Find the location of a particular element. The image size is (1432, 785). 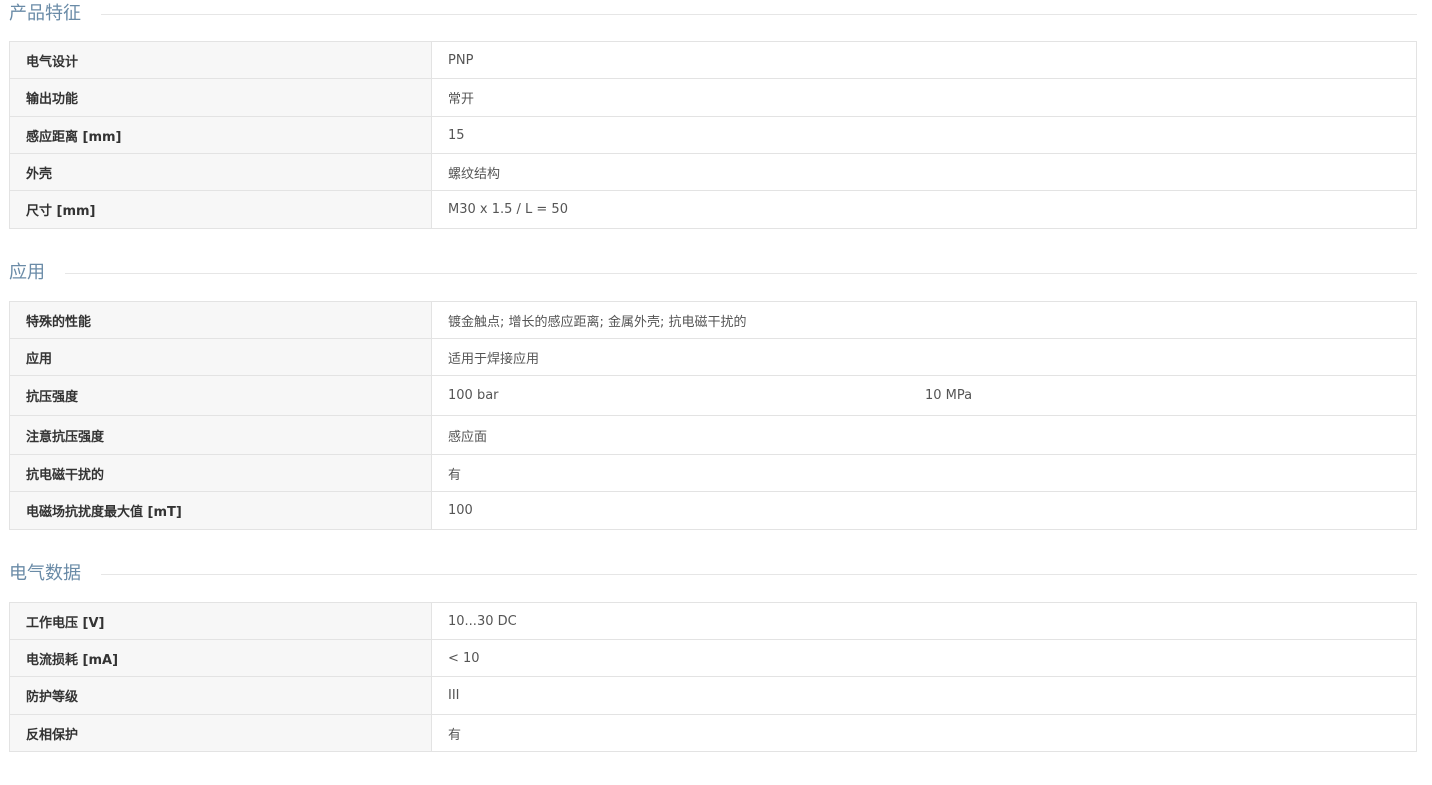

row-value: 适用于焊接应用 is located at coordinates (924, 357).